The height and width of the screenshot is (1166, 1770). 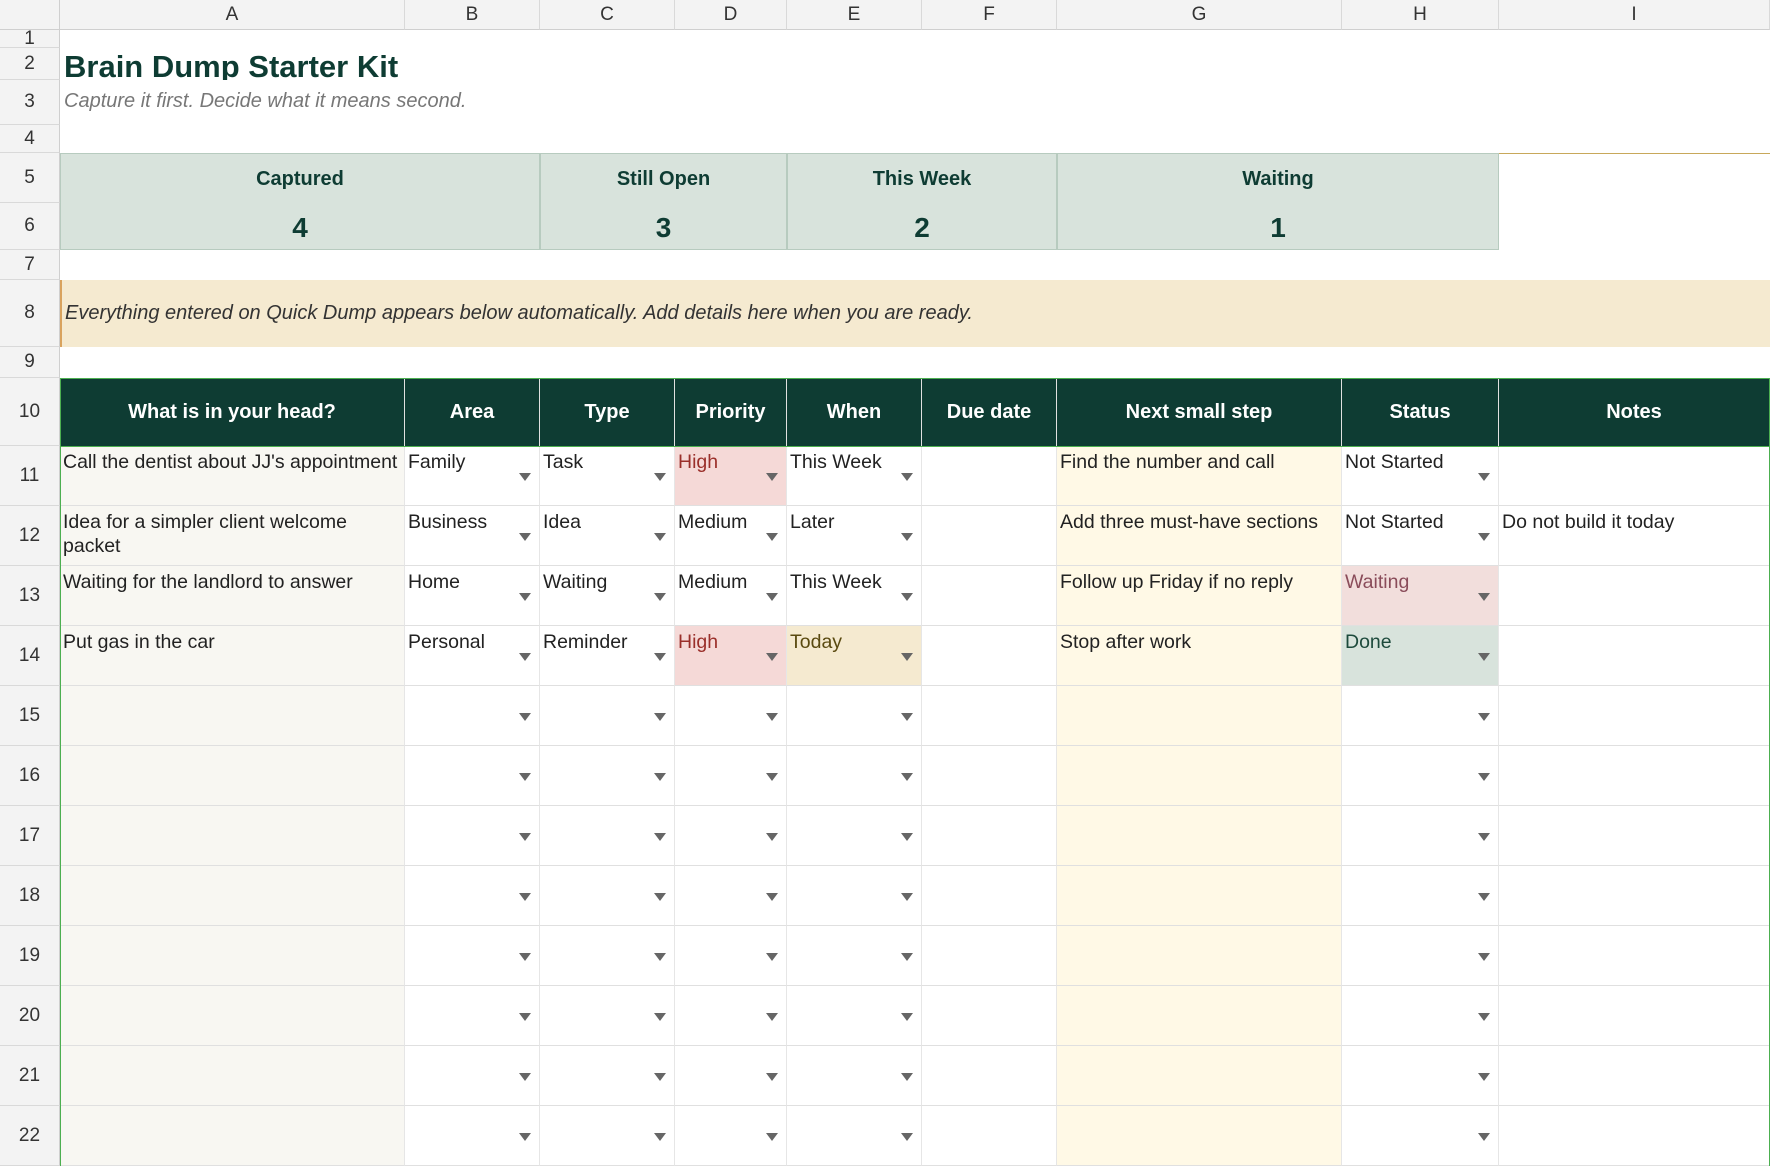 I want to click on cell-area: Business, so click(x=472, y=536).